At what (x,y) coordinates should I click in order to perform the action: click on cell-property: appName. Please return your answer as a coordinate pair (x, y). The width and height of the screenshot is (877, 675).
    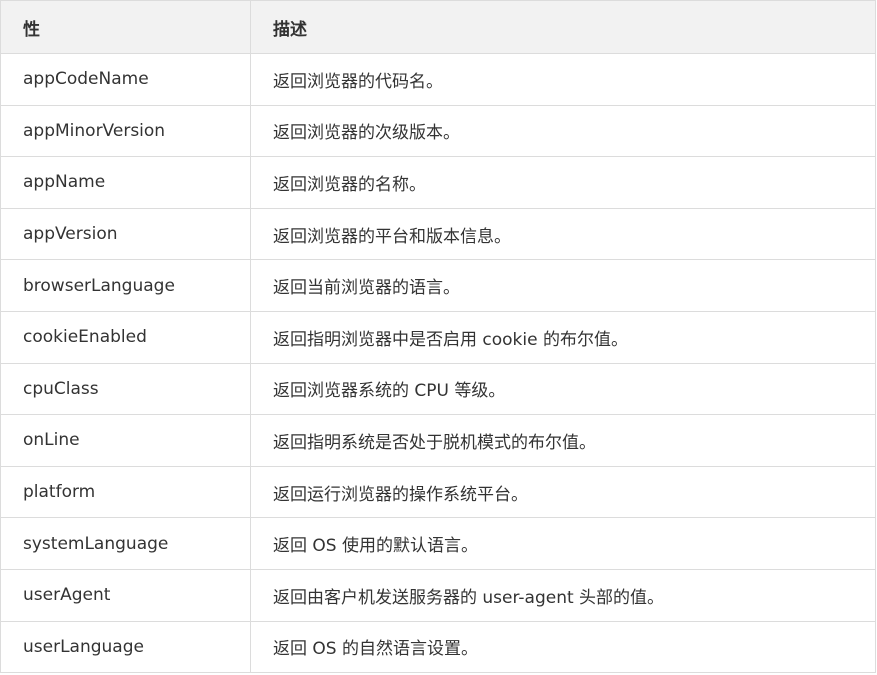
    Looking at the image, I should click on (125, 182).